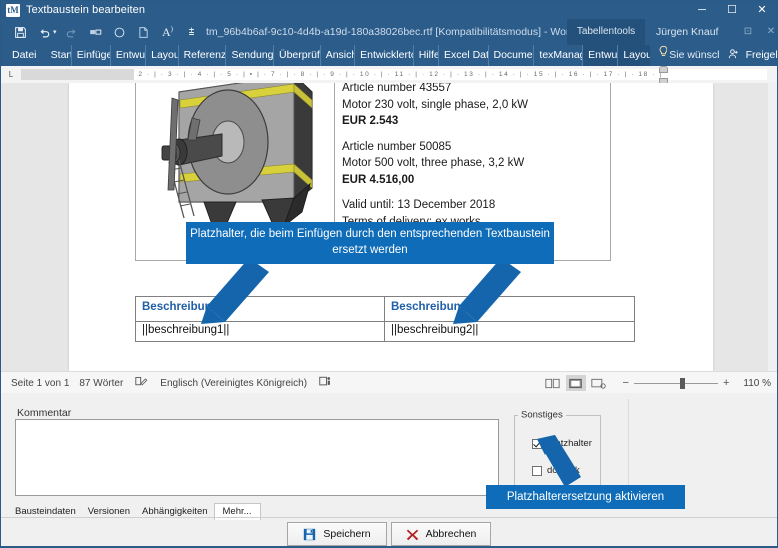 The width and height of the screenshot is (778, 548). Describe the element at coordinates (55, 32) in the screenshot. I see `undo-dropdown-icon: ▾` at that location.